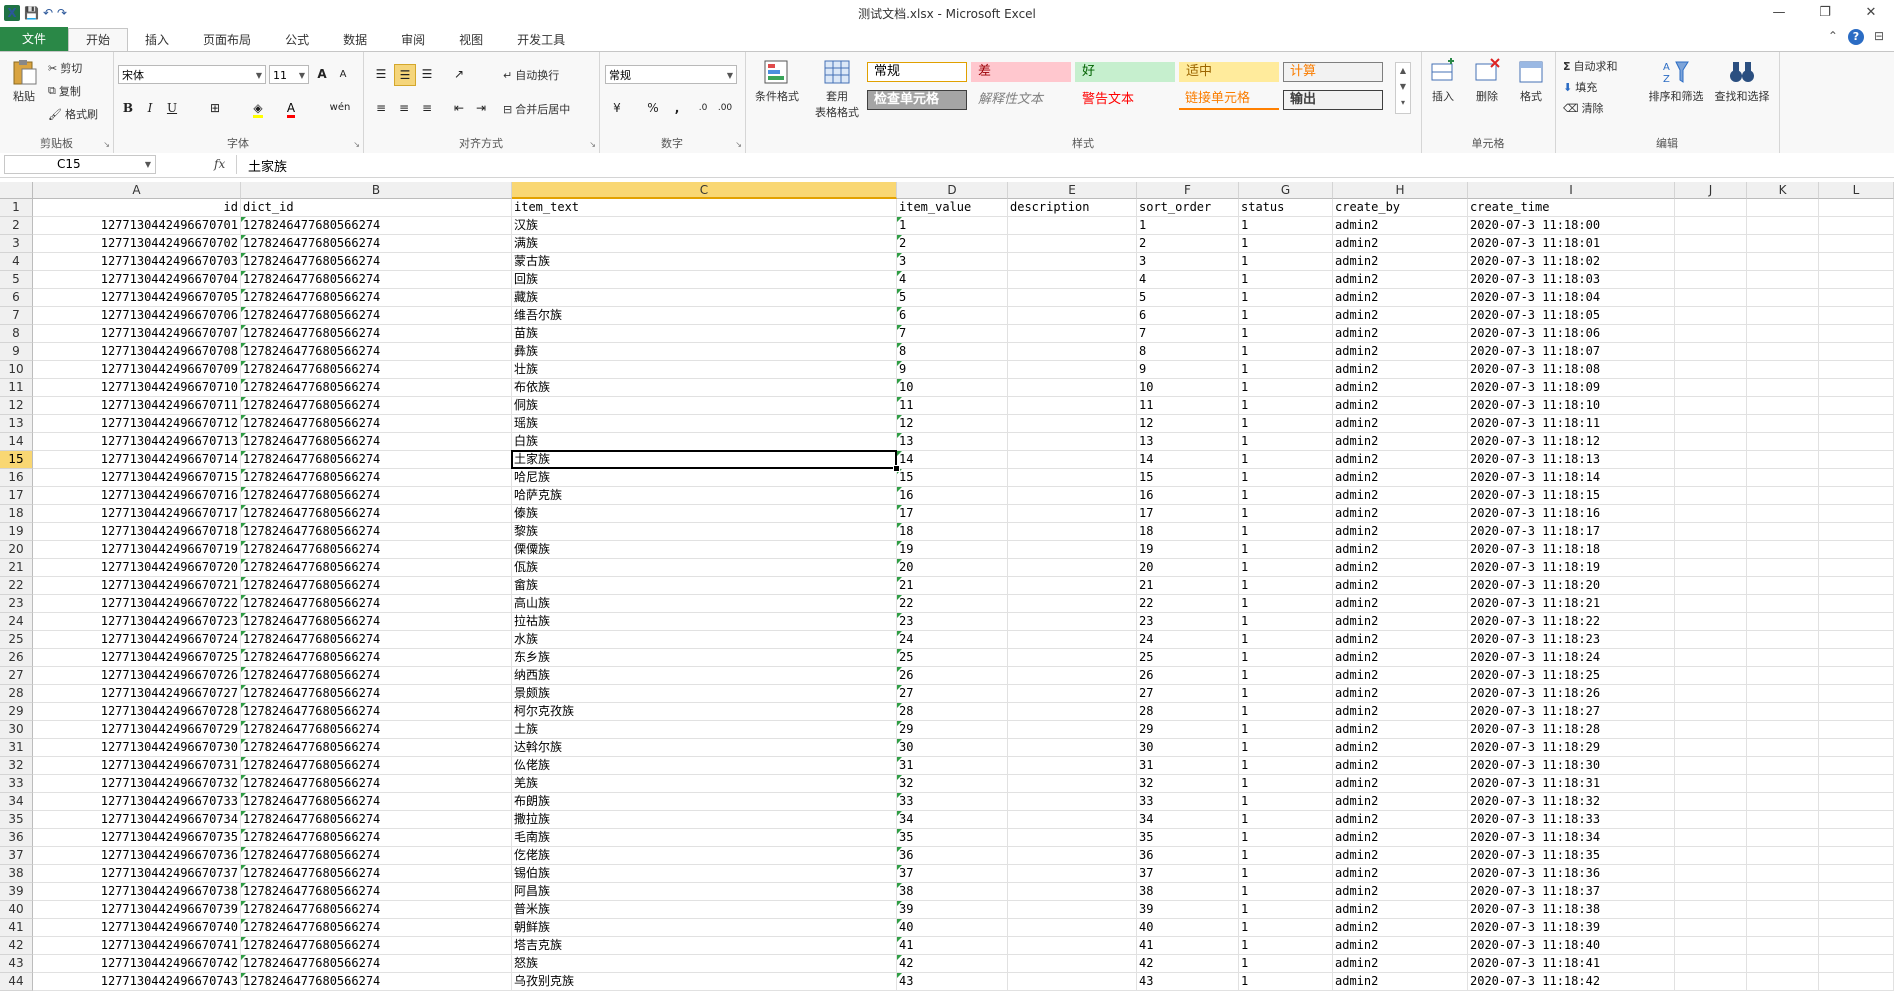 The height and width of the screenshot is (994, 1894). Describe the element at coordinates (137, 964) in the screenshot. I see `cell-a43: 1277130442496670742` at that location.